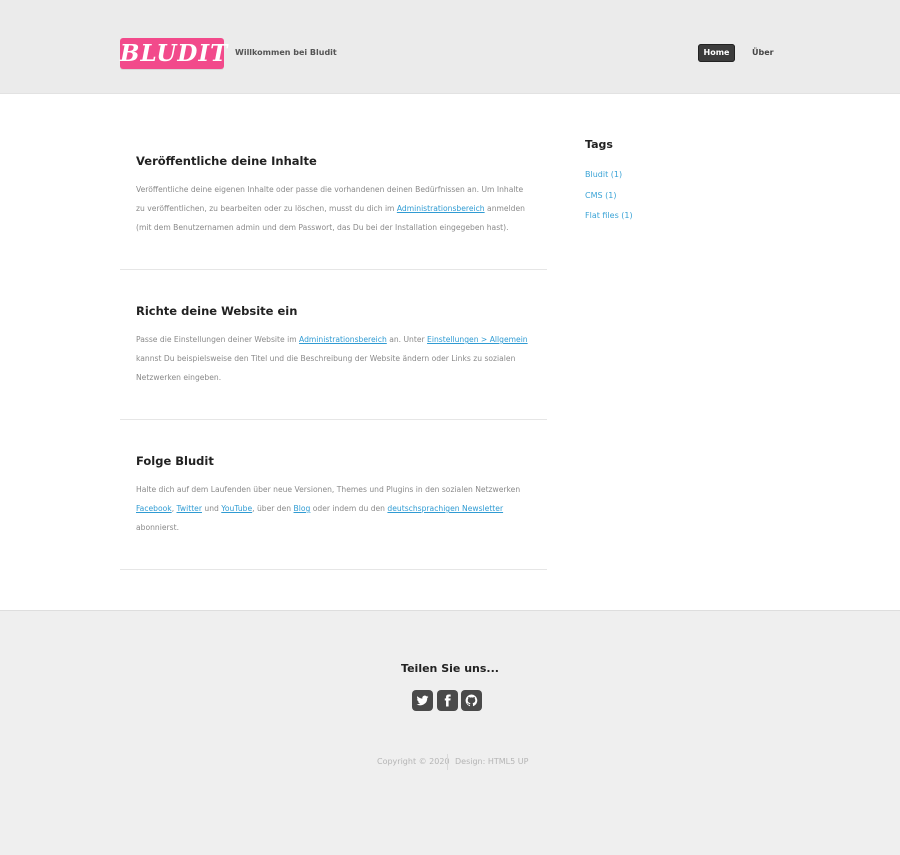 This screenshot has width=900, height=855. Describe the element at coordinates (413, 761) in the screenshot. I see `copyright-text: Copyright © 2020` at that location.